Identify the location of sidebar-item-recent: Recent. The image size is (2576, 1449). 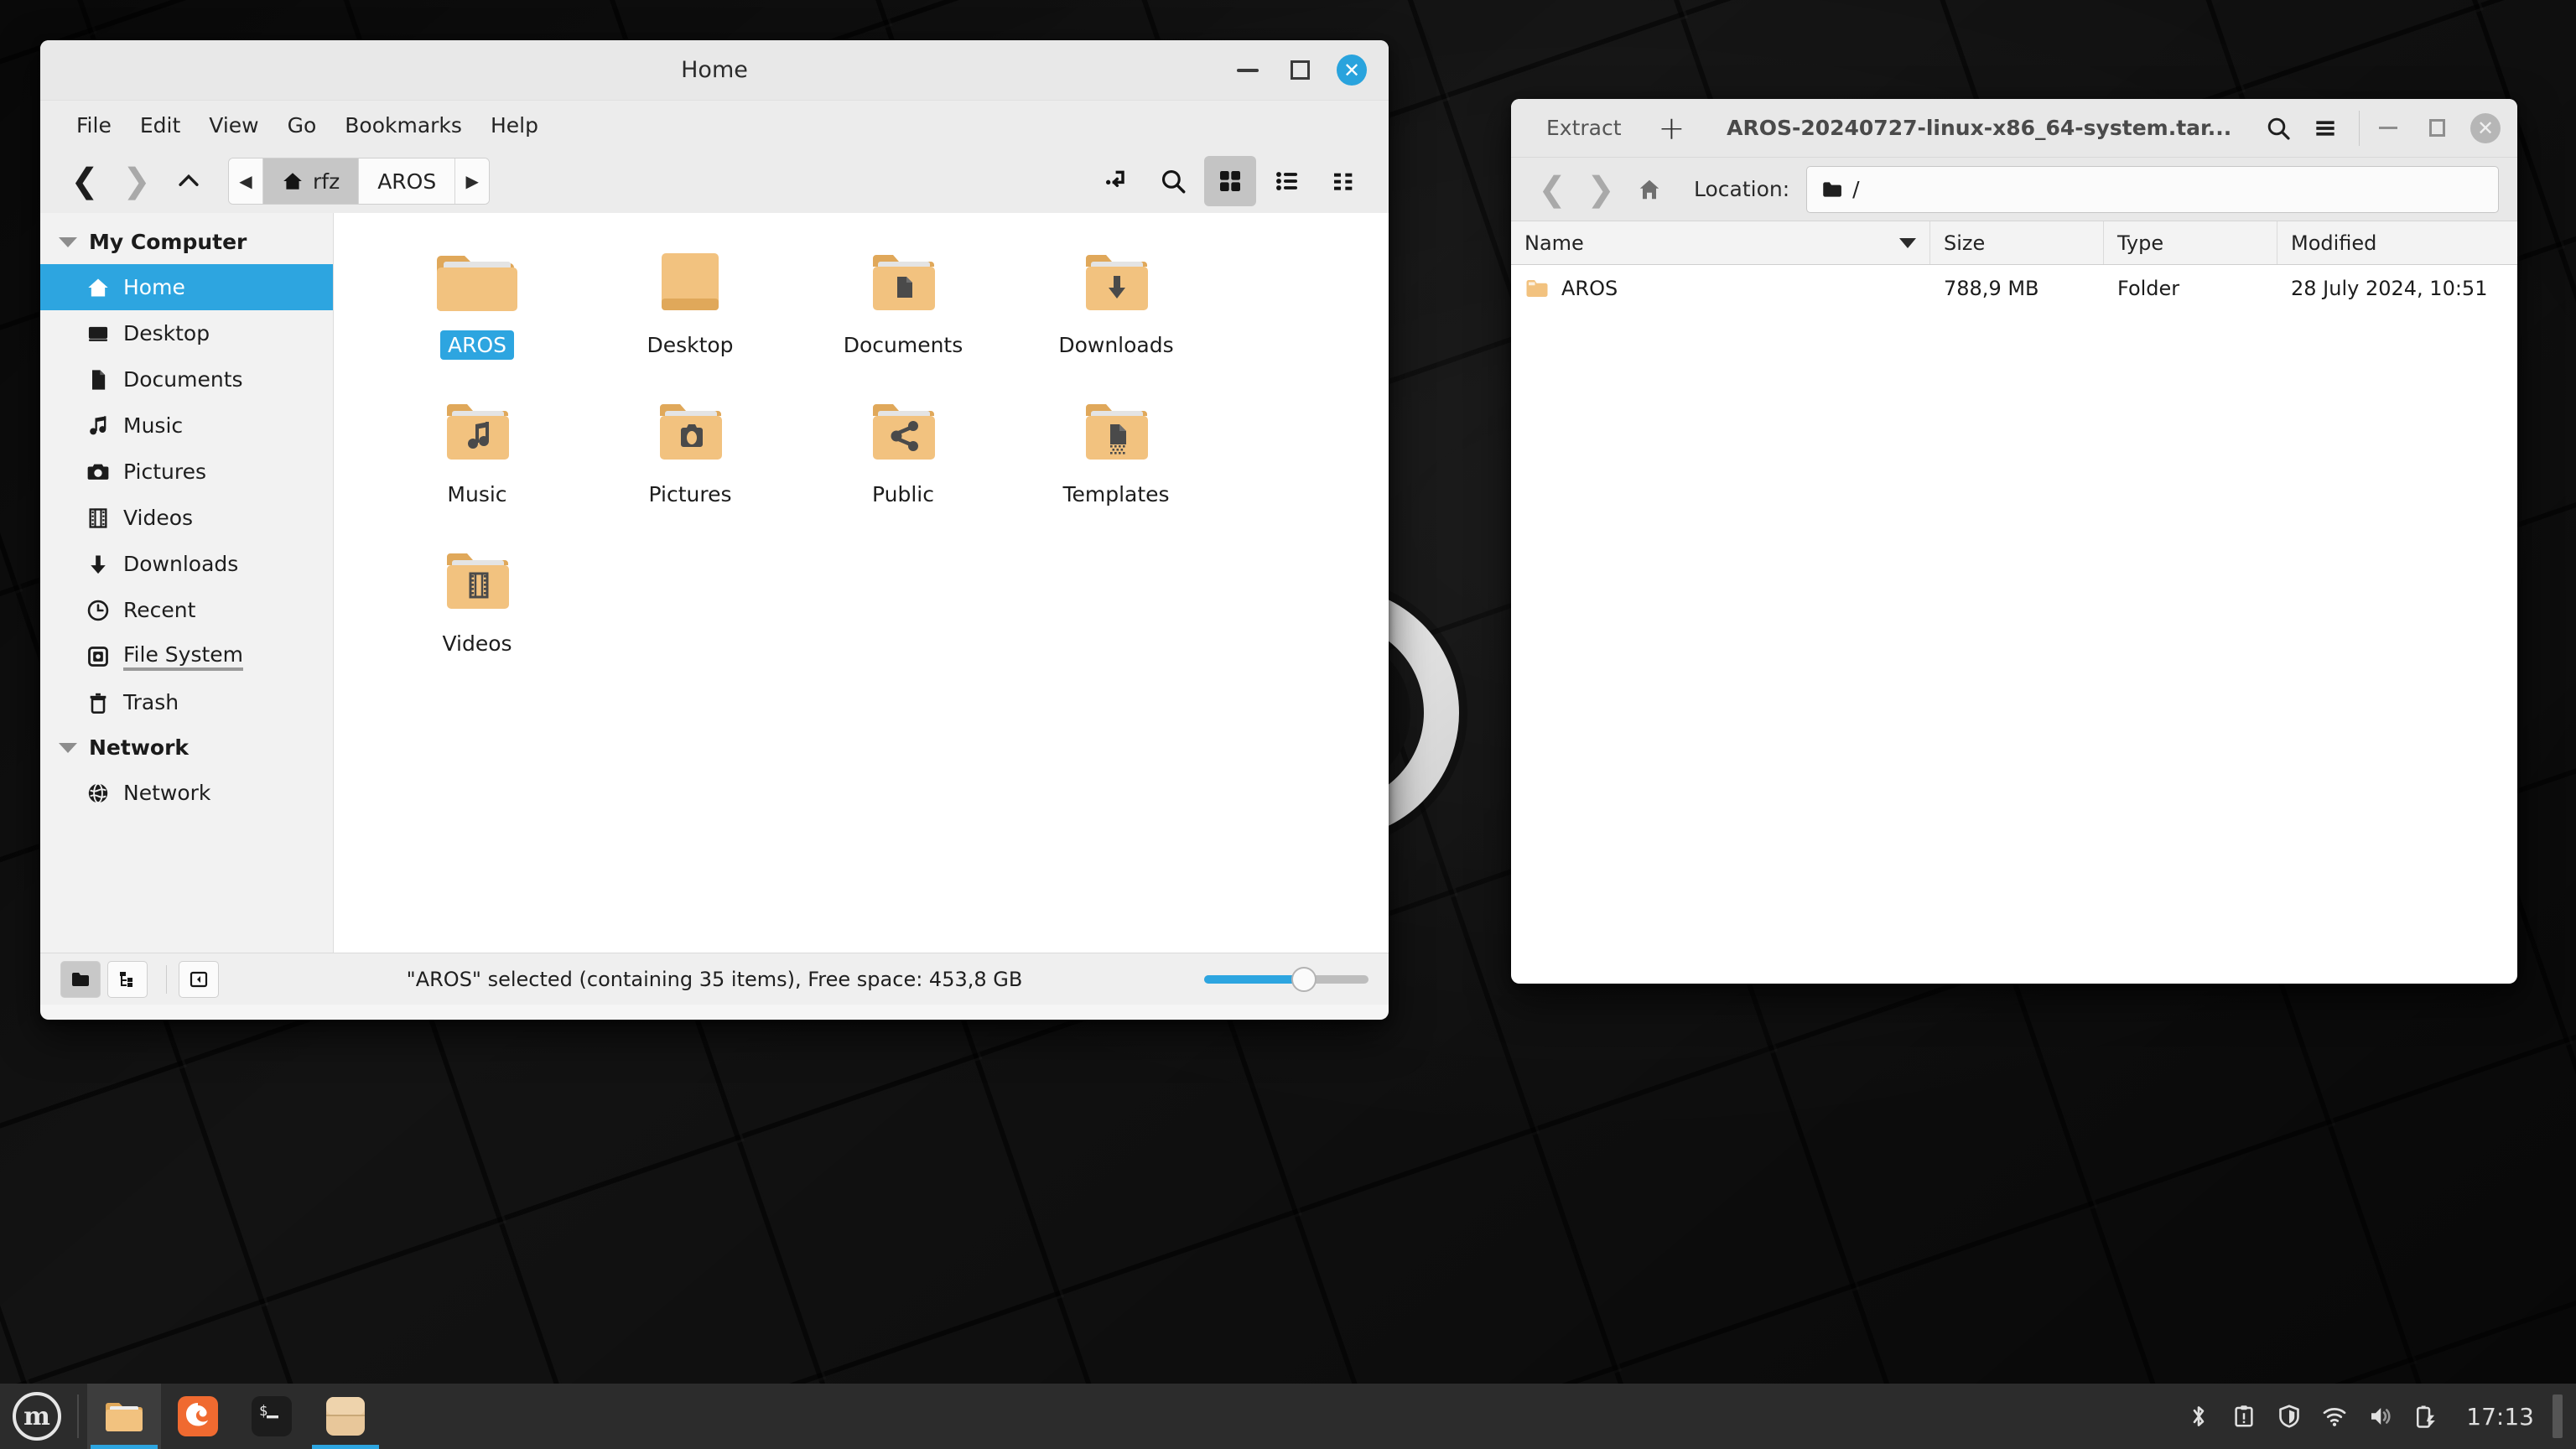
(186, 610).